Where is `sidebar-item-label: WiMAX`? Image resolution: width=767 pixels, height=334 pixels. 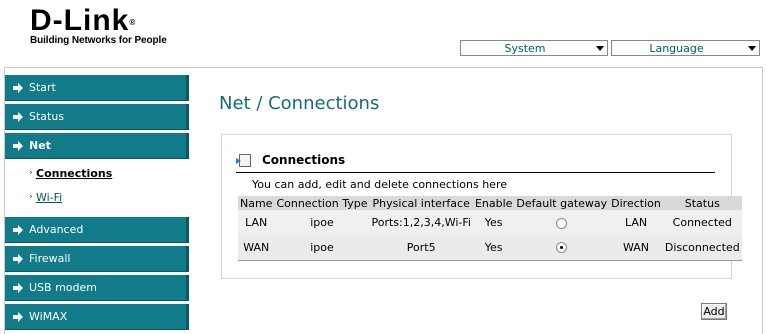
sidebar-item-label: WiMAX is located at coordinates (48, 316).